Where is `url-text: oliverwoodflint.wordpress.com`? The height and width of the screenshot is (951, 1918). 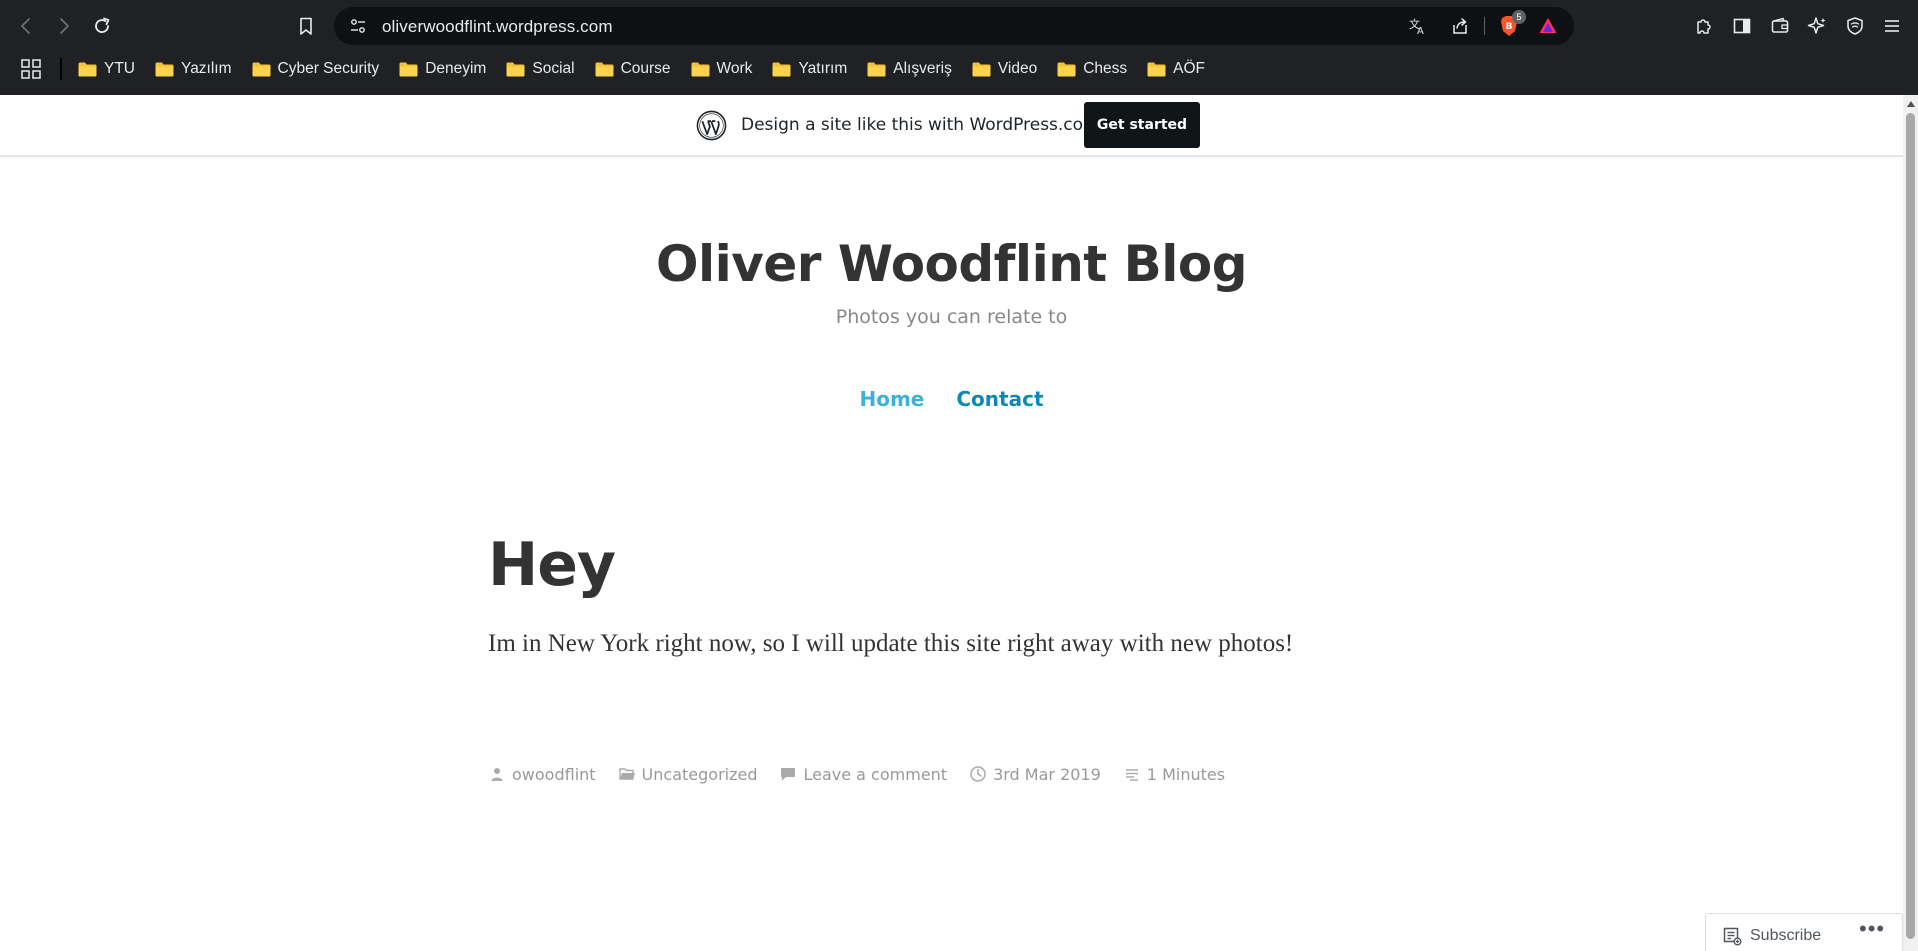 url-text: oliverwoodflint.wordpress.com is located at coordinates (497, 27).